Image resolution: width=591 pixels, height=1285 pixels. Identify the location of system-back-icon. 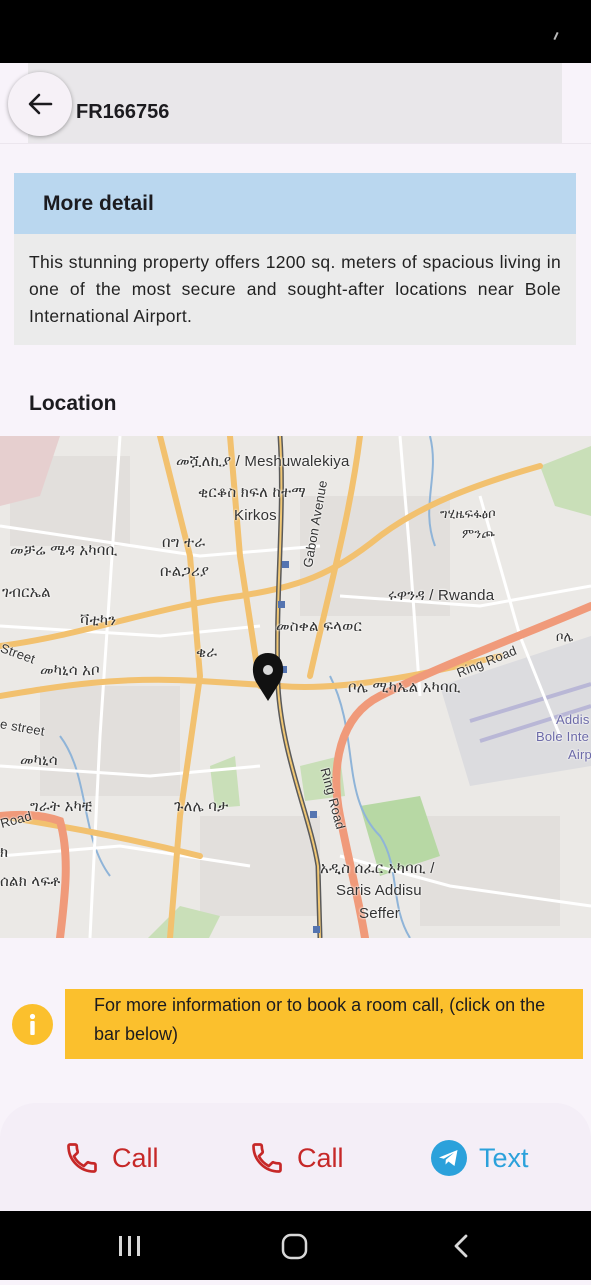
(461, 1246).